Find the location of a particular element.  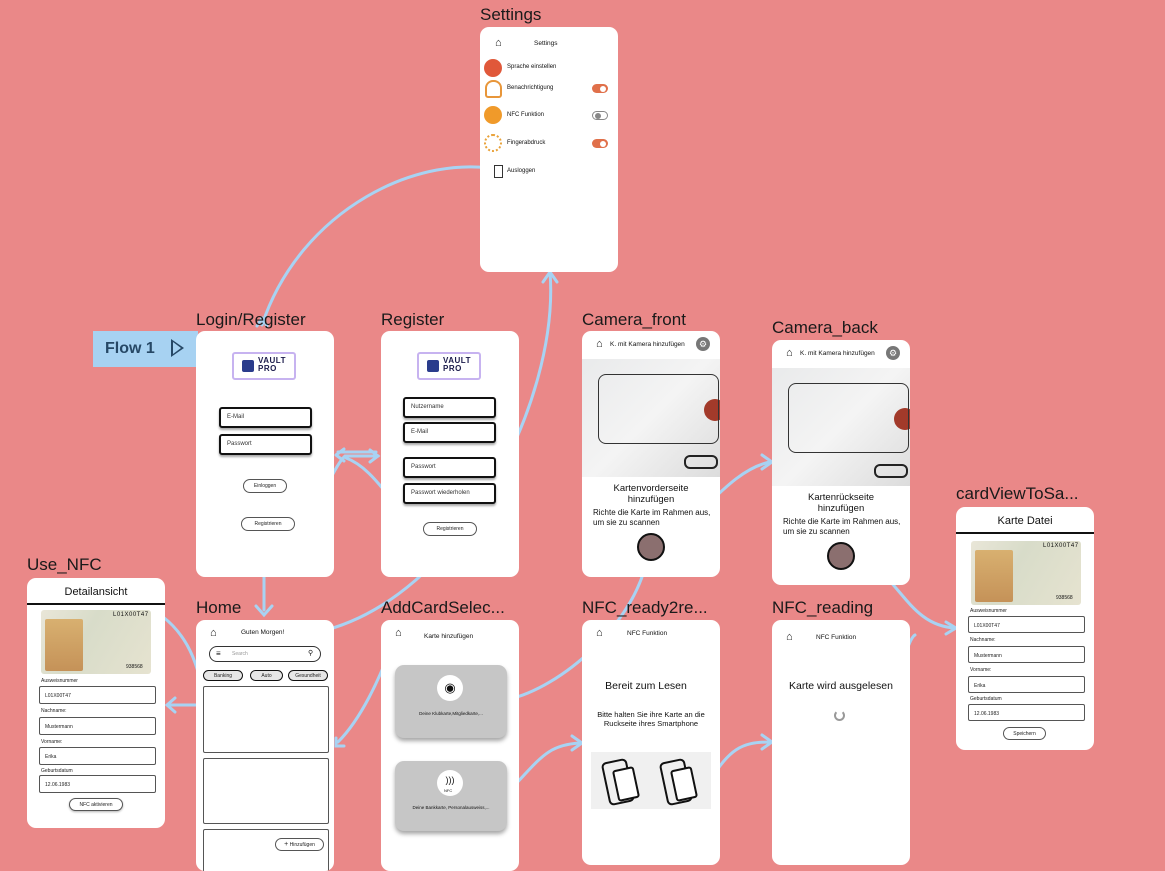

username-field: Nutzername is located at coordinates (449, 407).